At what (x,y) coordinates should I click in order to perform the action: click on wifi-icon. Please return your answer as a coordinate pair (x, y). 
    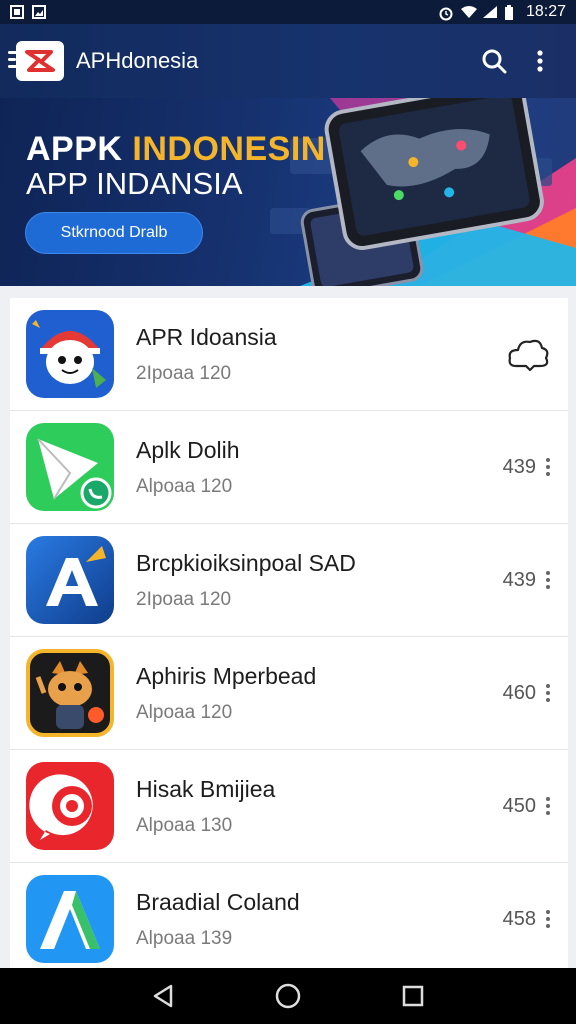
    Looking at the image, I should click on (468, 12).